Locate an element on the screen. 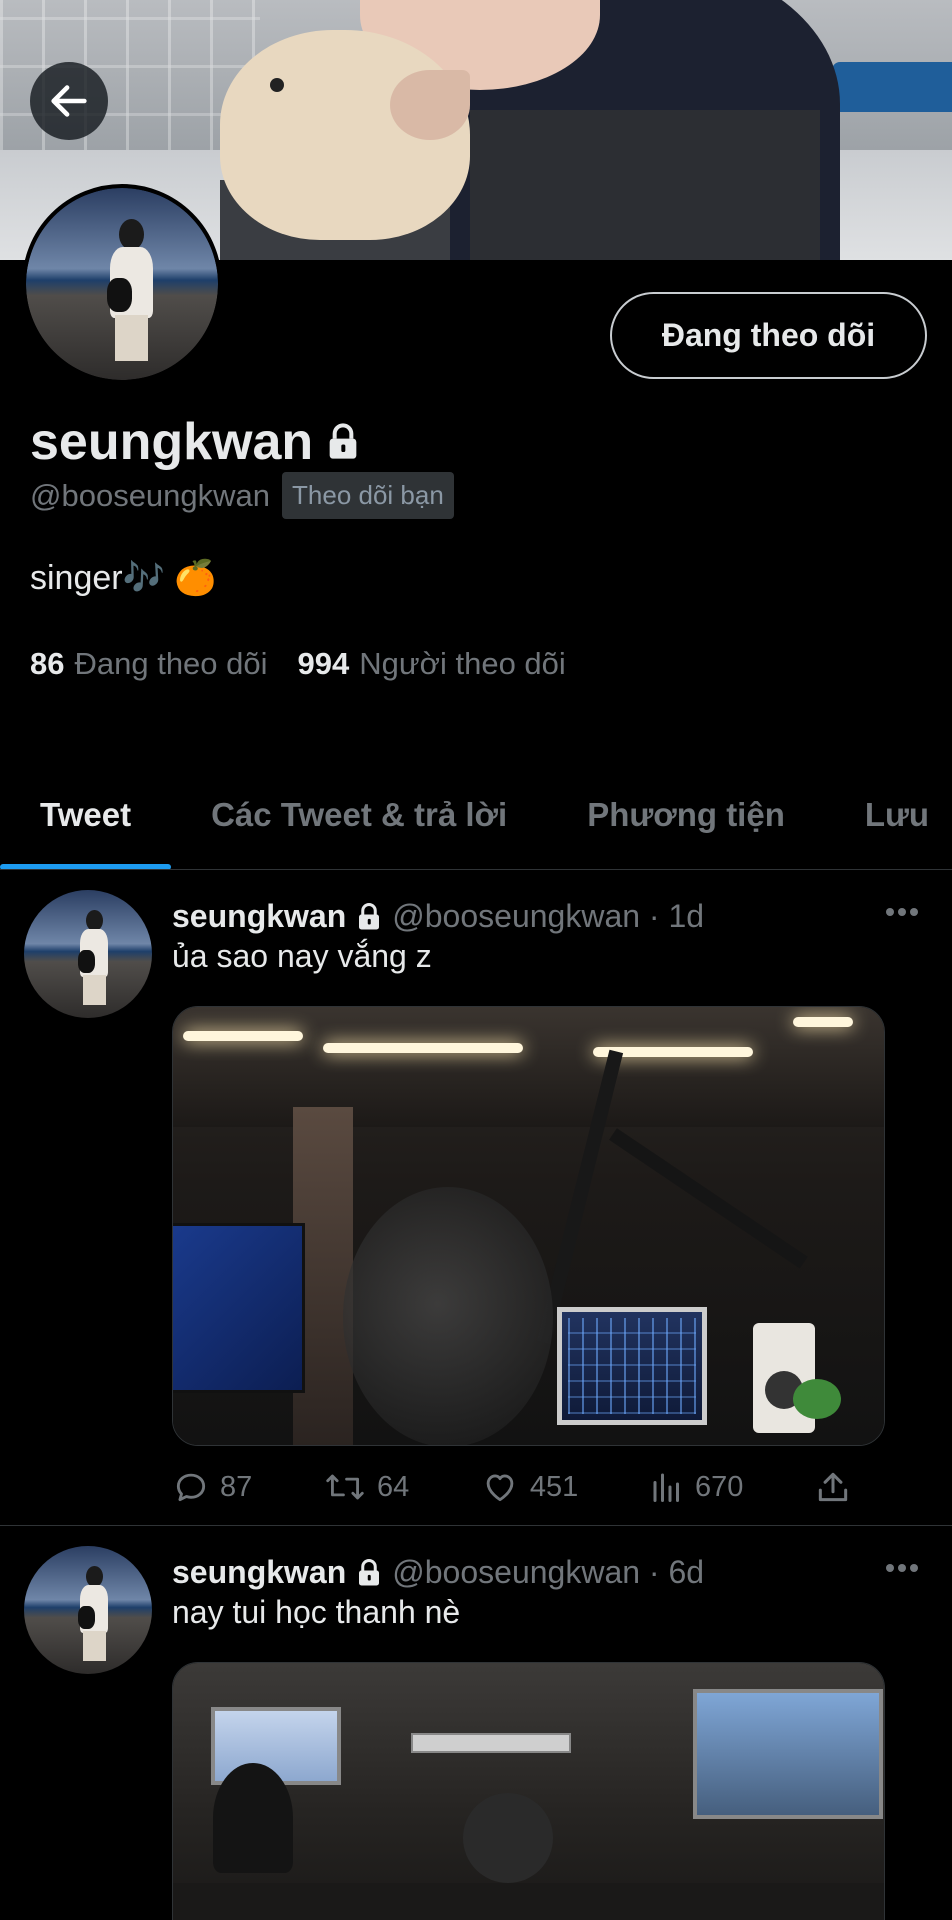 This screenshot has width=952, height=1920. following-label: Đang theo dõi is located at coordinates (171, 663).